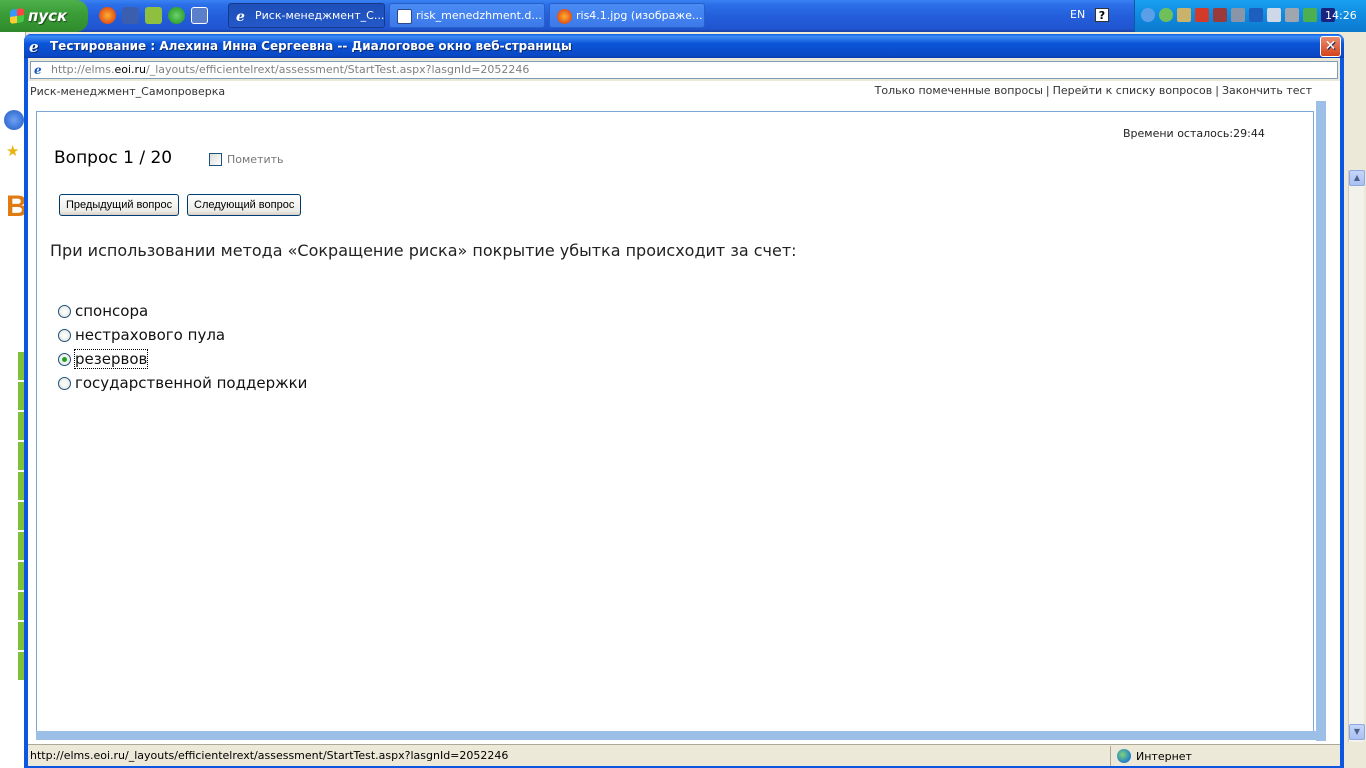  Describe the element at coordinates (1077, 14) in the screenshot. I see `language-indicator: EN` at that location.